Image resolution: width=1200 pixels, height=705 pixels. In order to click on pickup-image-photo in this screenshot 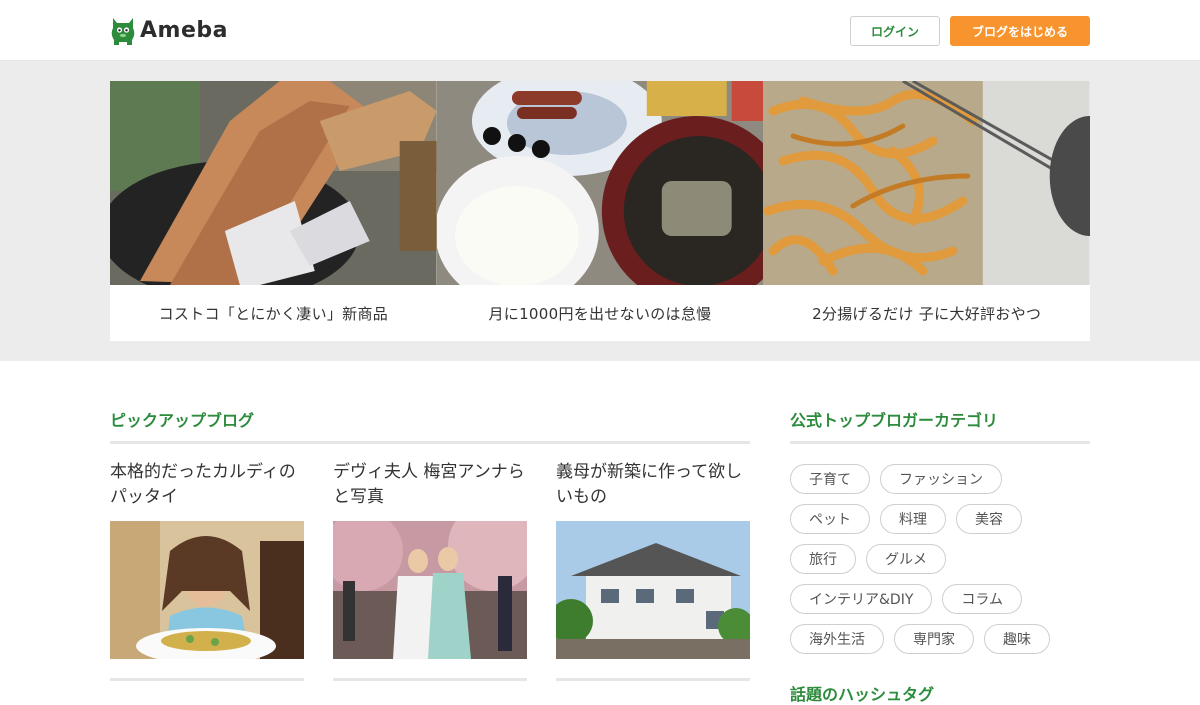, I will do `click(430, 590)`.